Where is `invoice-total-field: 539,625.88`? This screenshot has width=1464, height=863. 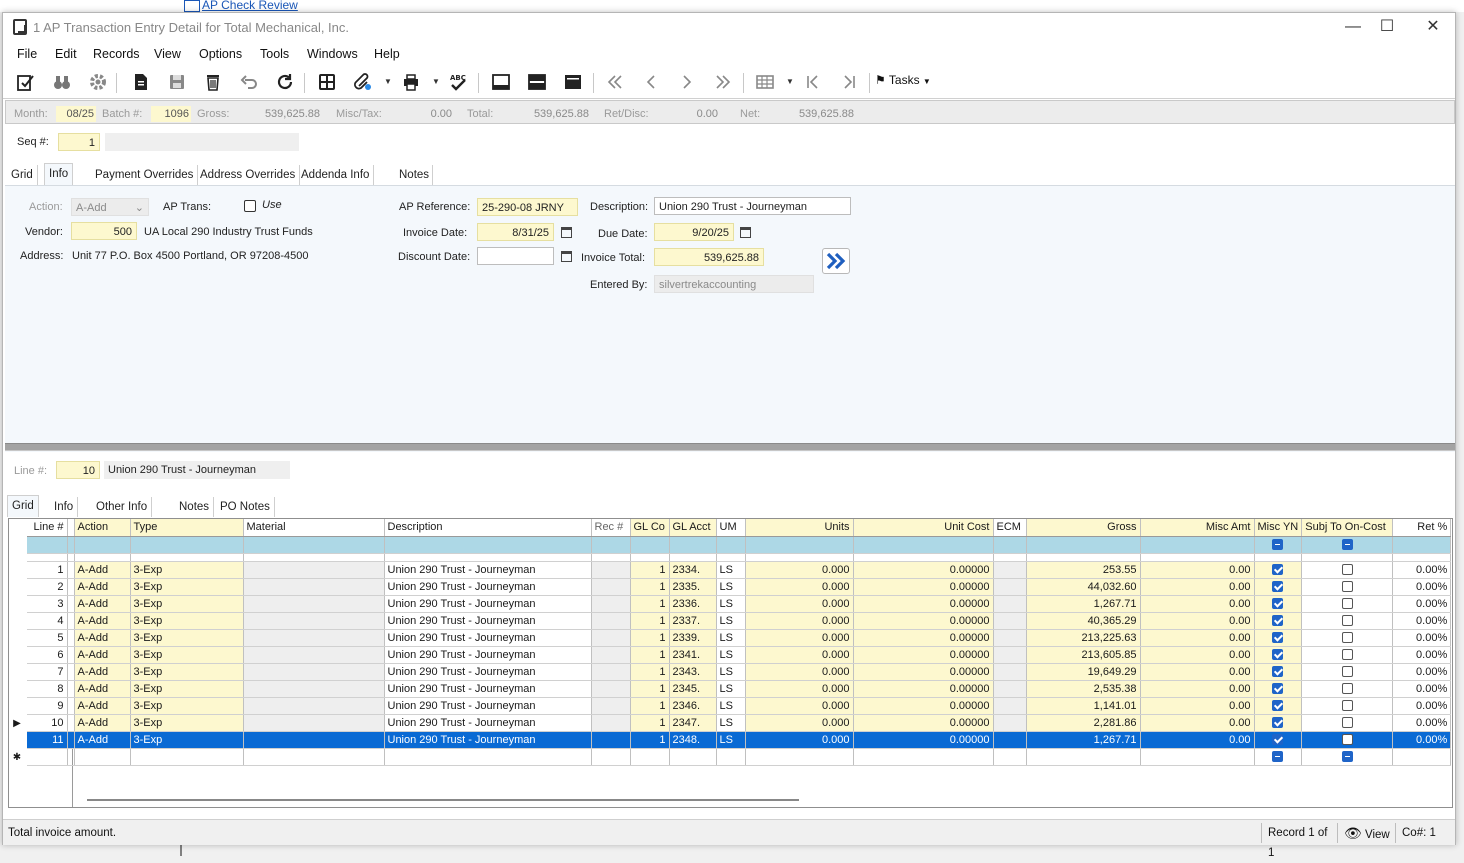
invoice-total-field: 539,625.88 is located at coordinates (709, 257).